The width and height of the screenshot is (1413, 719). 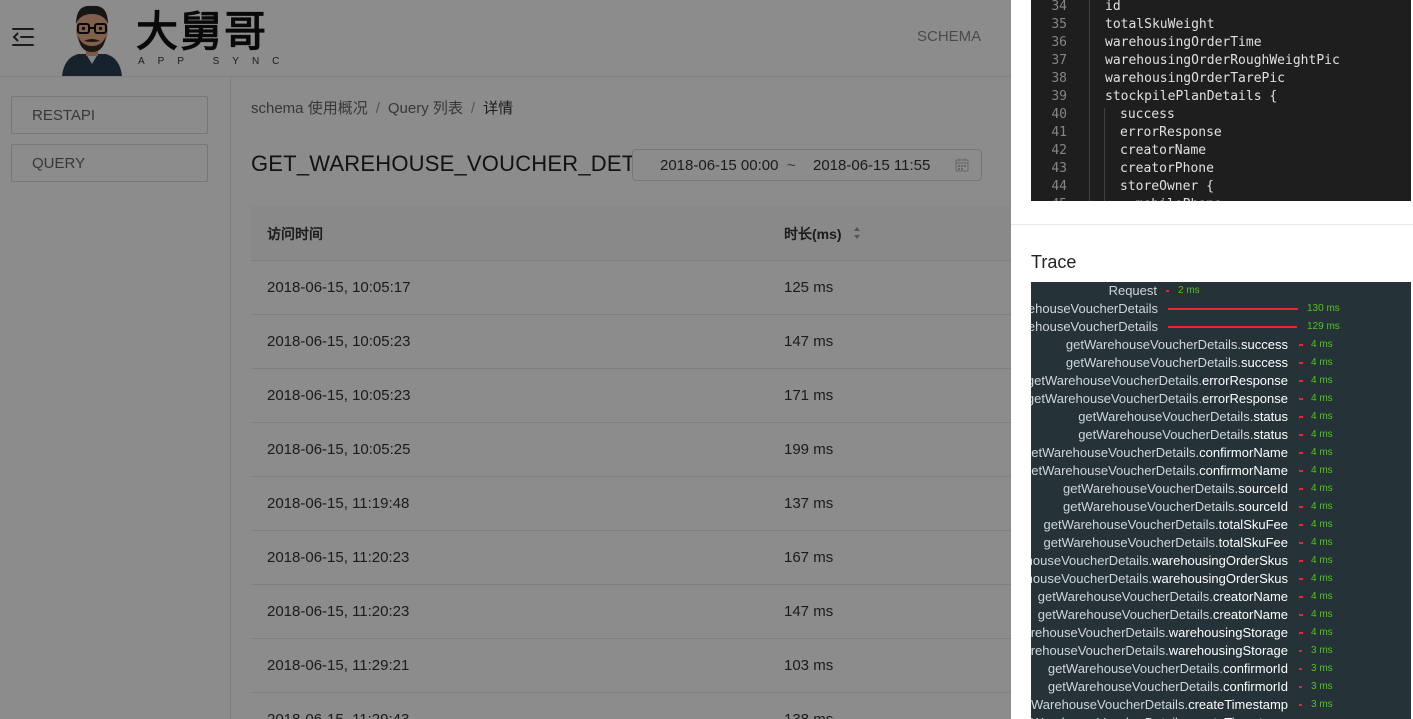 What do you see at coordinates (1059, 114) in the screenshot?
I see `line-number: 40` at bounding box center [1059, 114].